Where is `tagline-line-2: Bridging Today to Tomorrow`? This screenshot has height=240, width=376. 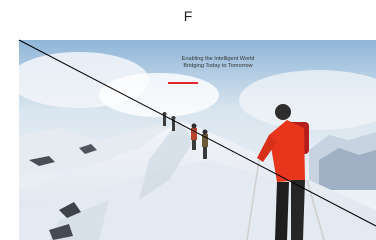 tagline-line-2: Bridging Today to Tomorrow is located at coordinates (218, 66).